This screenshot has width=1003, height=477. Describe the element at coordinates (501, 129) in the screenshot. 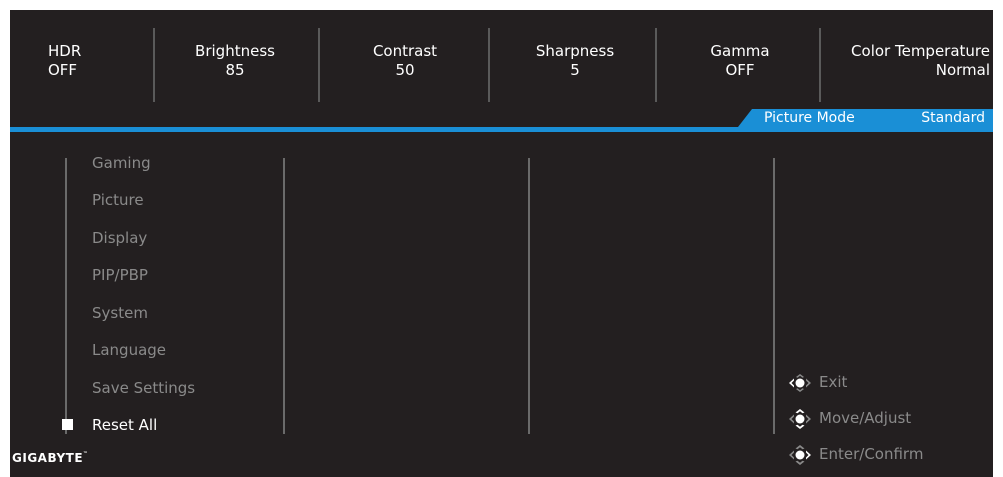

I see `header-accent-line` at that location.